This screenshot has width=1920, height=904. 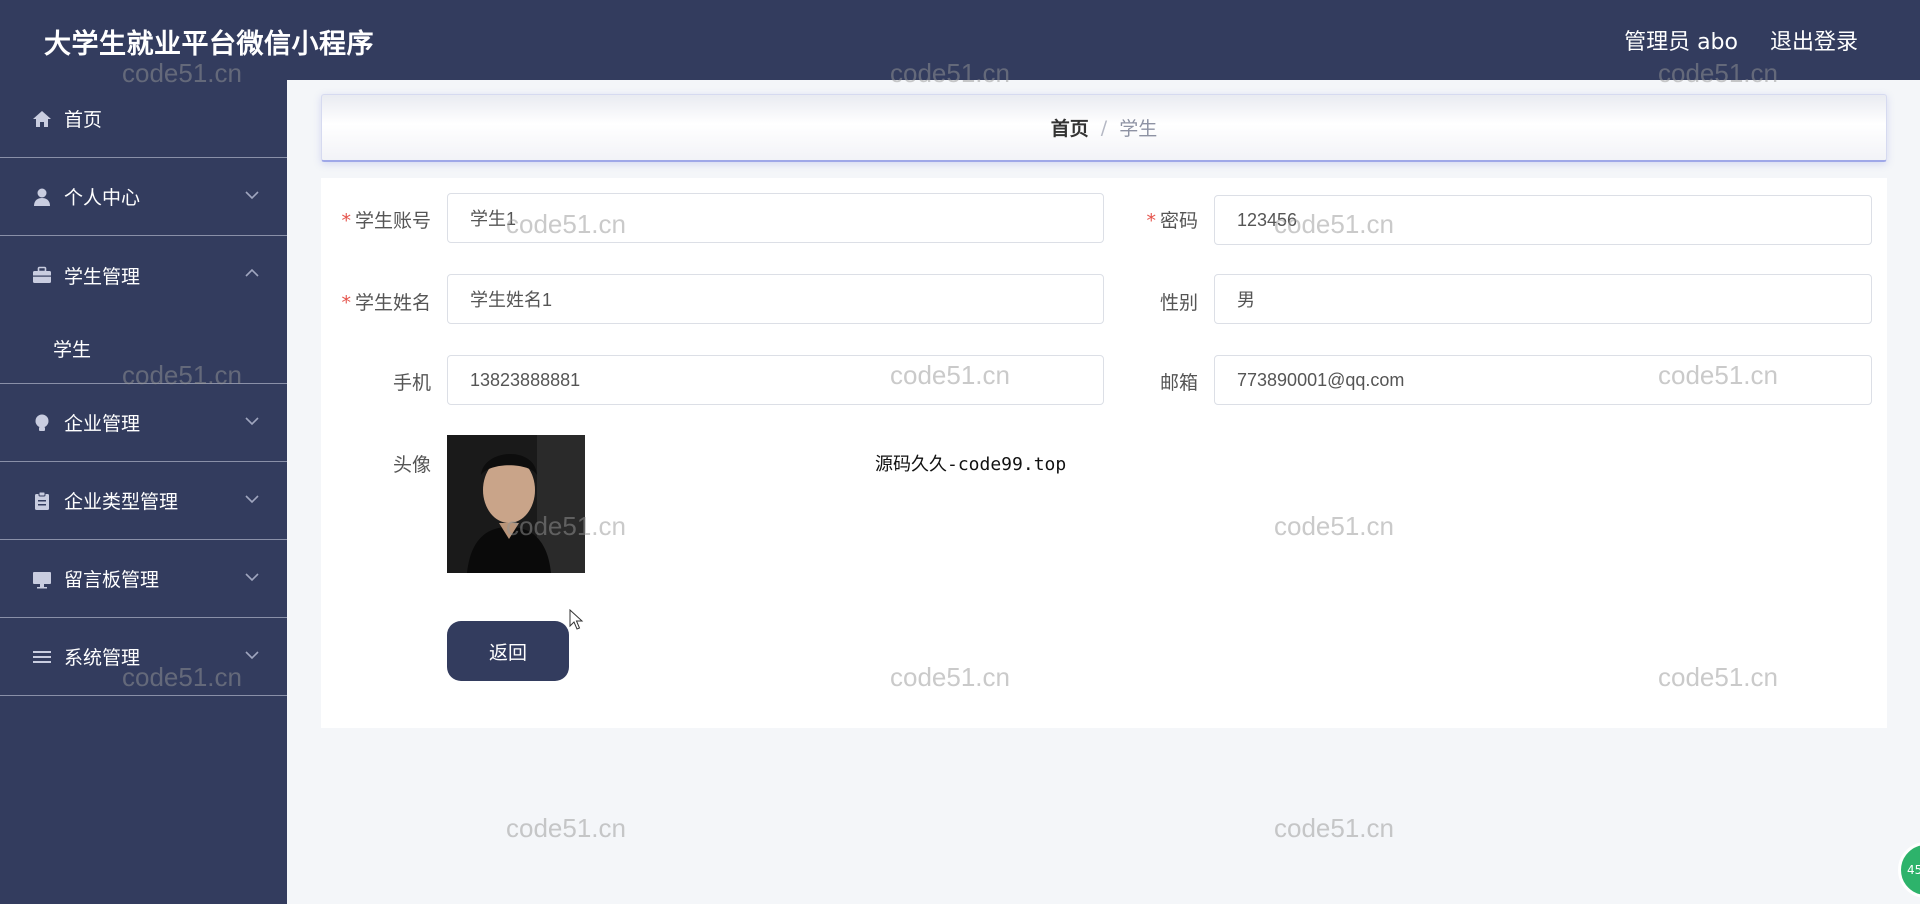 I want to click on user-icon, so click(x=42, y=197).